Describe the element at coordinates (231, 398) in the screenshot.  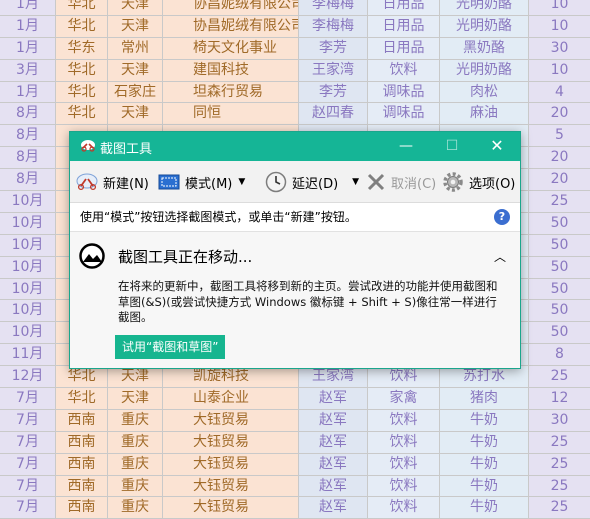
I see `table-cell: 山泰企业` at that location.